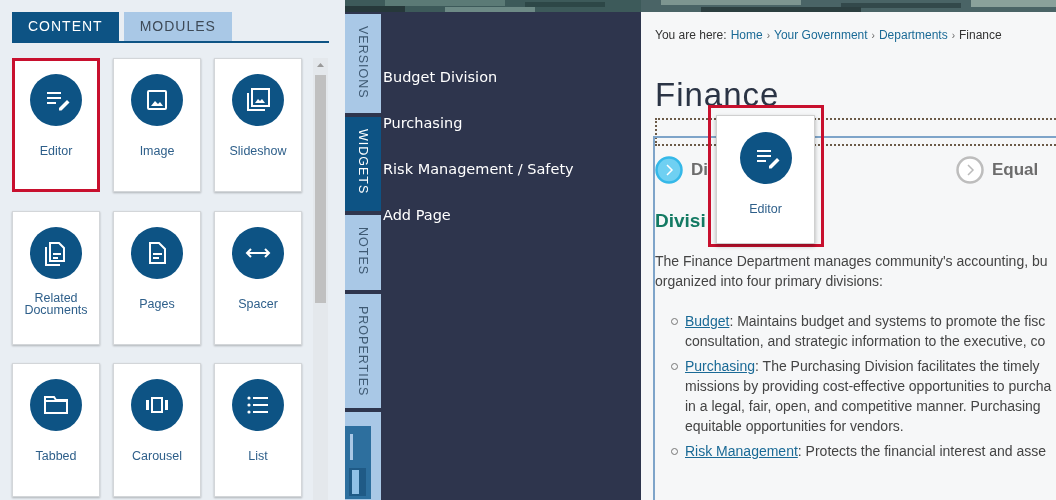 Image resolution: width=1056 pixels, height=500 pixels. Describe the element at coordinates (741, 451) in the screenshot. I see `division-link: Risk Management` at that location.